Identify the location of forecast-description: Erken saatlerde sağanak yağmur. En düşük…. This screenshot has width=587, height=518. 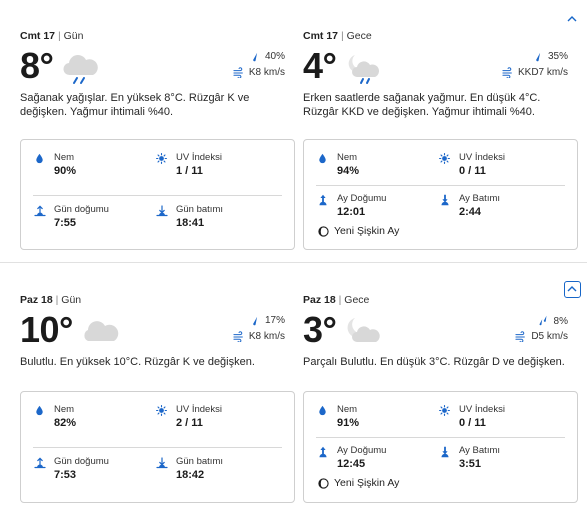
(422, 105).